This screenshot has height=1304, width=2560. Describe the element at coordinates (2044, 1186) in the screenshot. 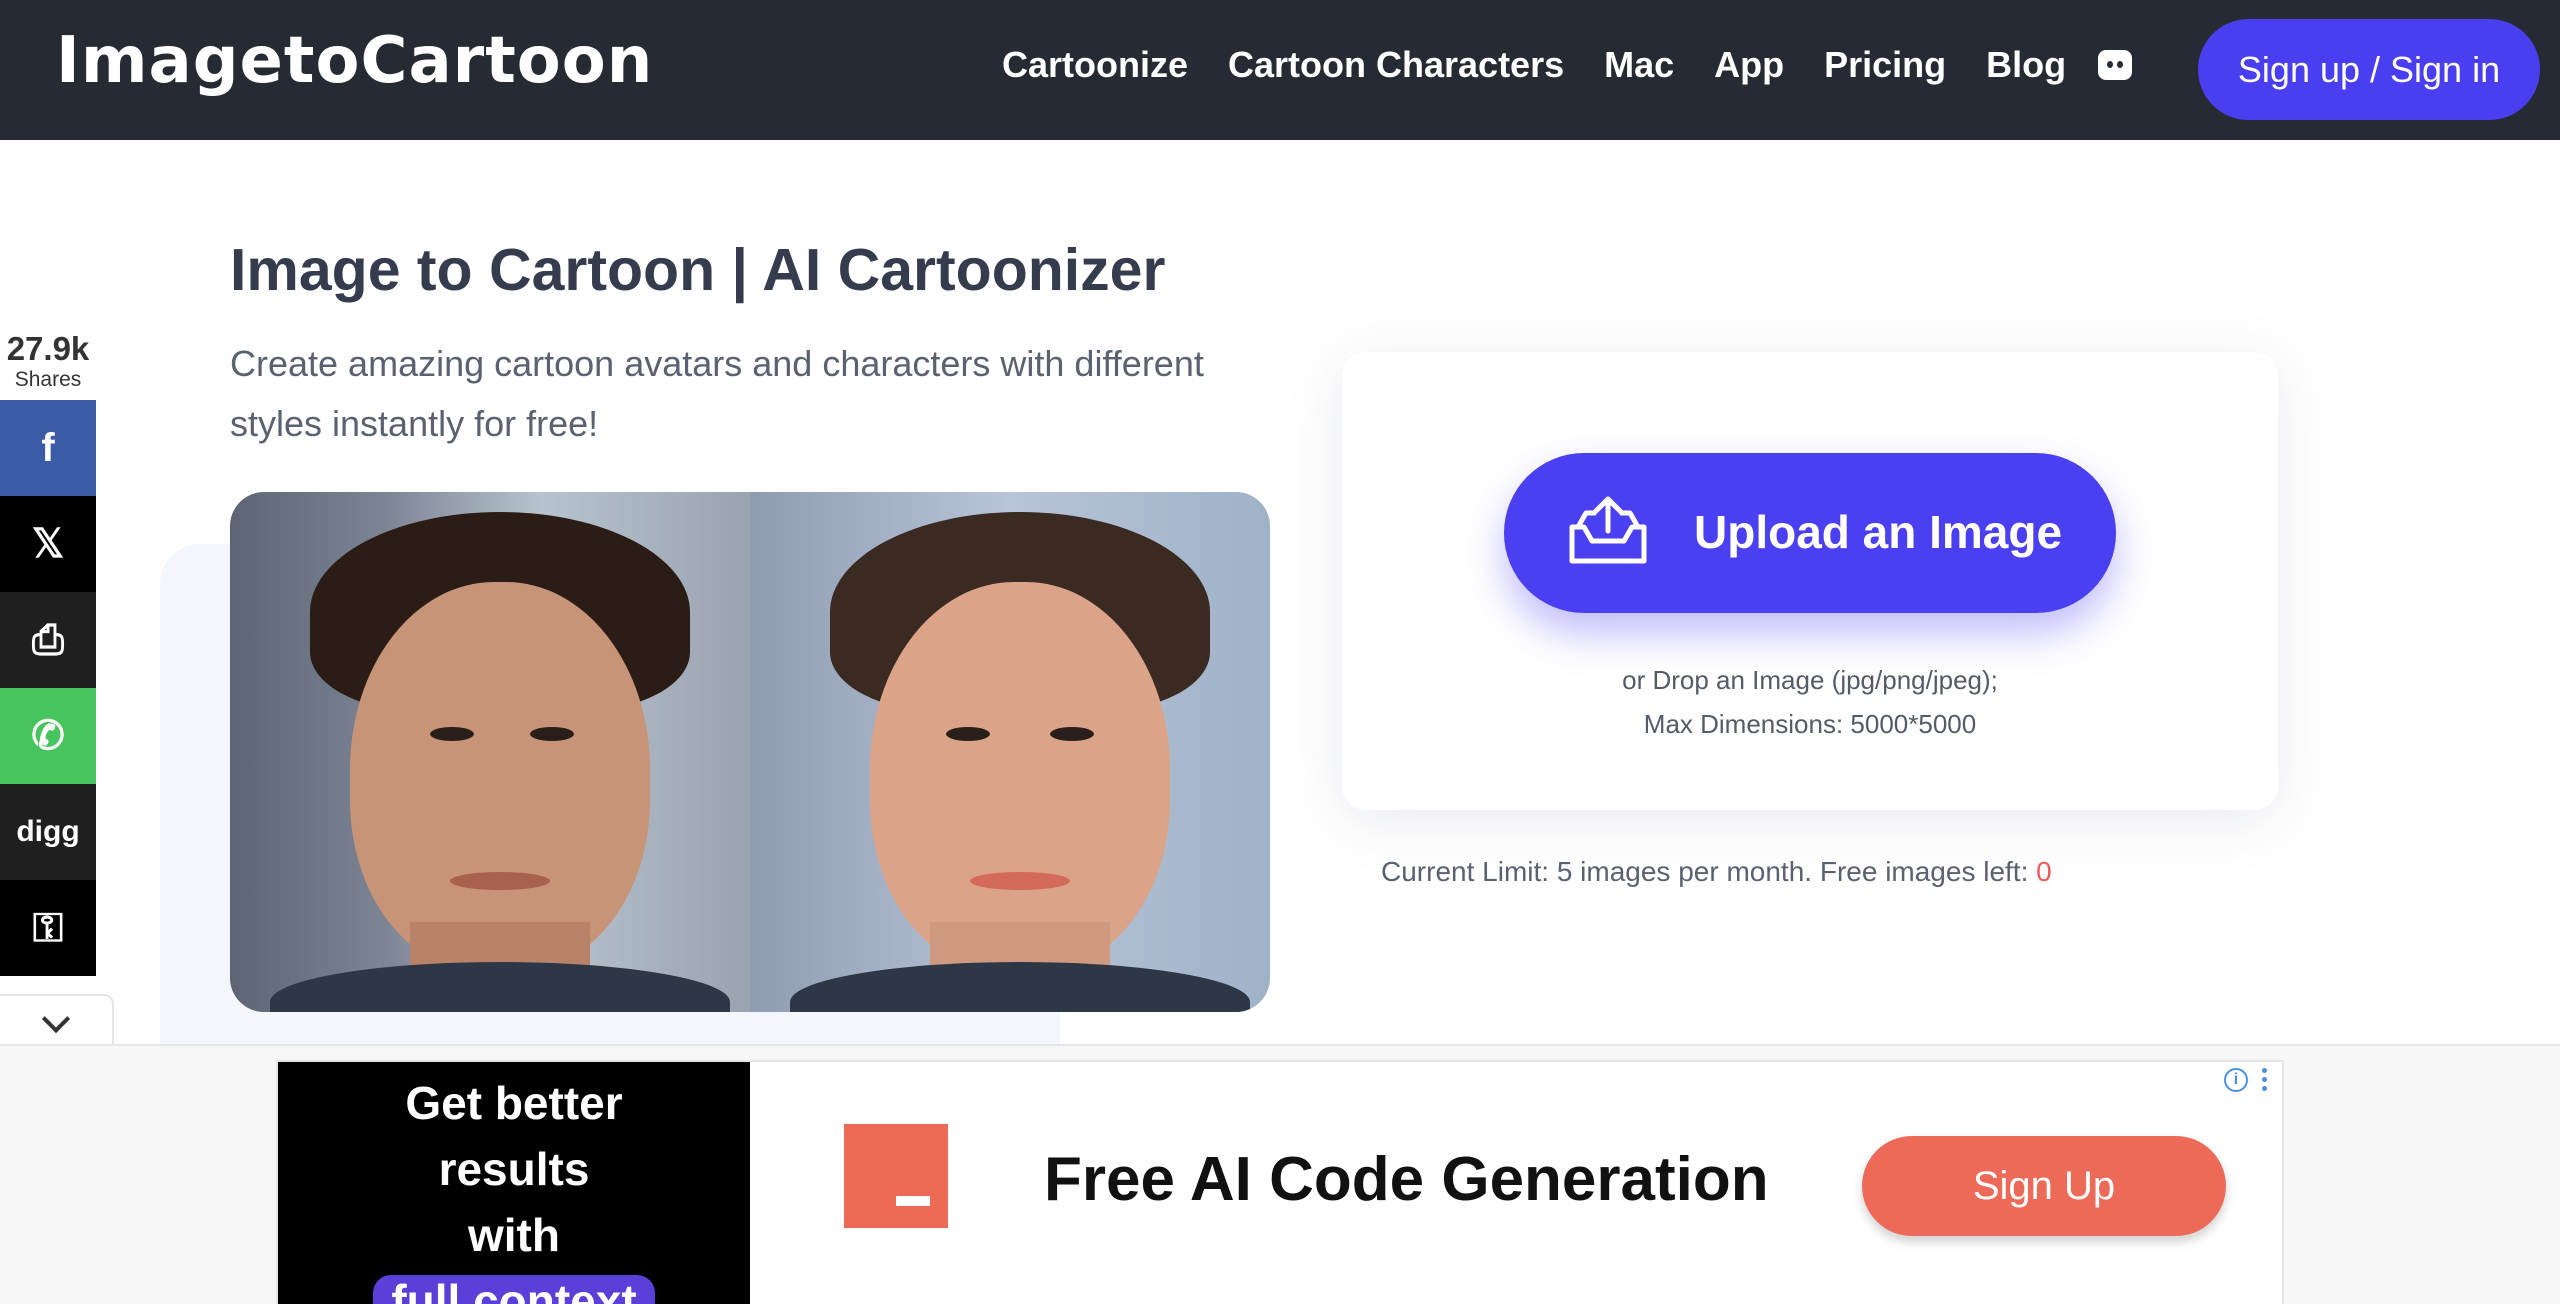

I see `ad-signup-button: Sign Up` at that location.